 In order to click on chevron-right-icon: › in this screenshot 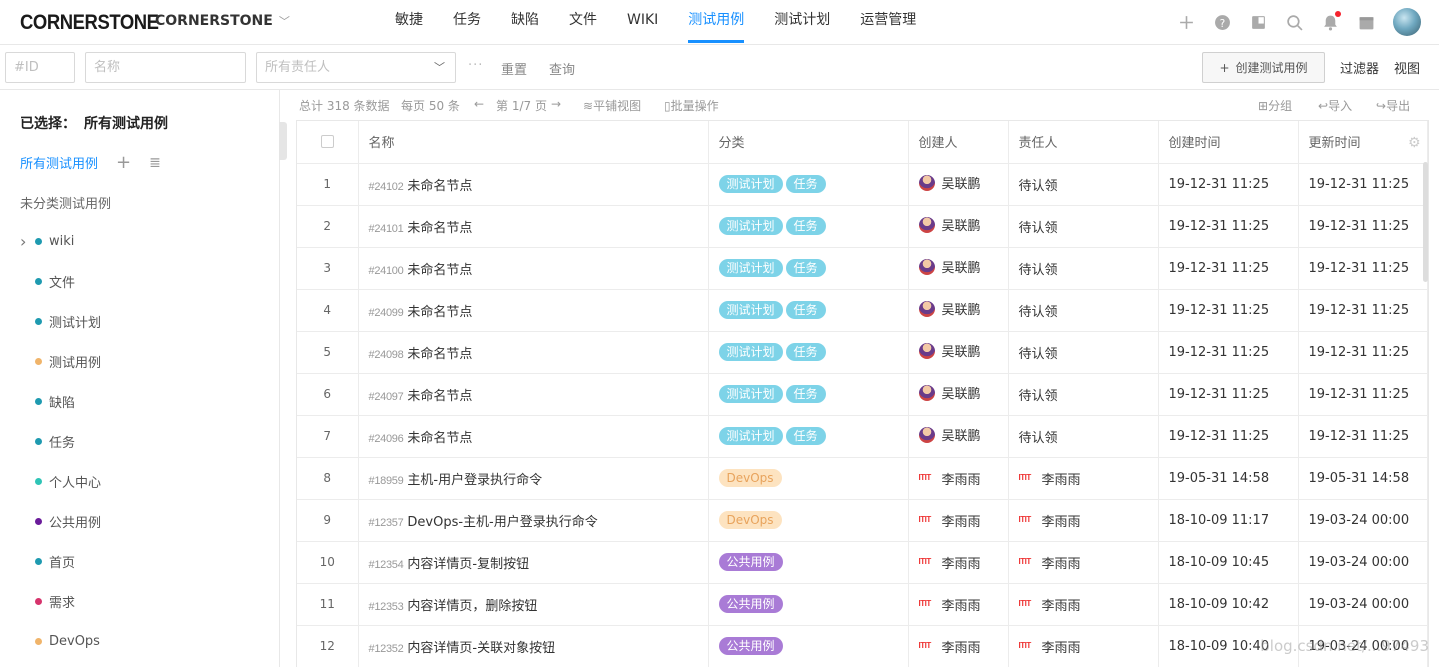, I will do `click(27, 241)`.